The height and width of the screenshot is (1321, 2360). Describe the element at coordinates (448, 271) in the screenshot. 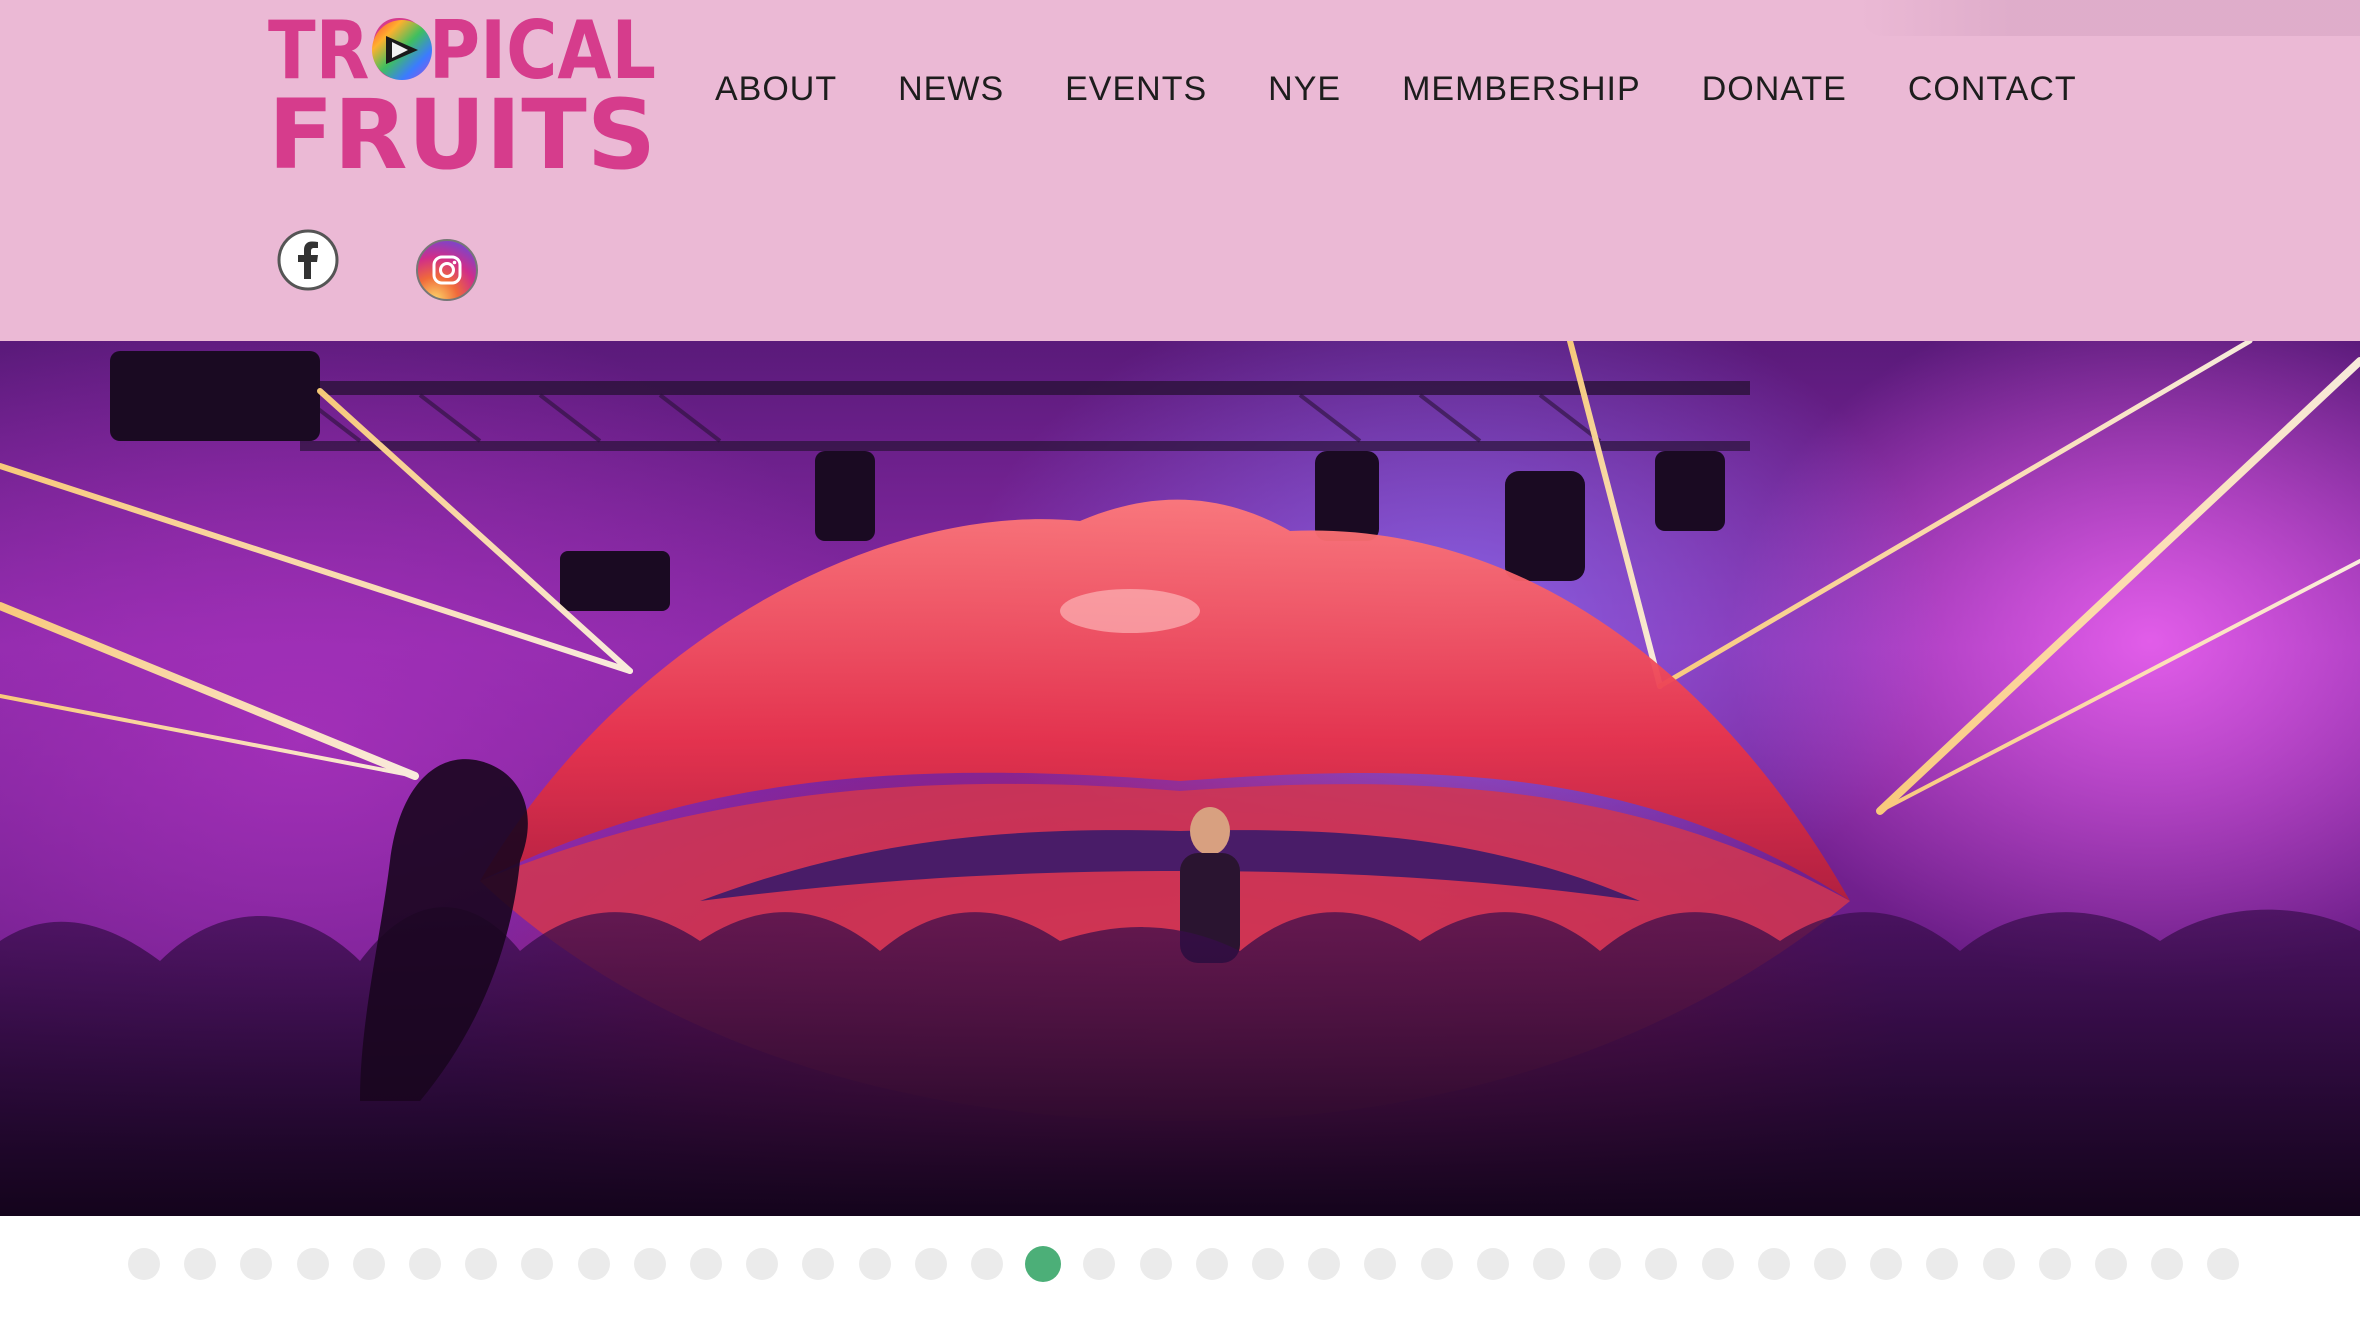

I see `instagram-icon` at that location.